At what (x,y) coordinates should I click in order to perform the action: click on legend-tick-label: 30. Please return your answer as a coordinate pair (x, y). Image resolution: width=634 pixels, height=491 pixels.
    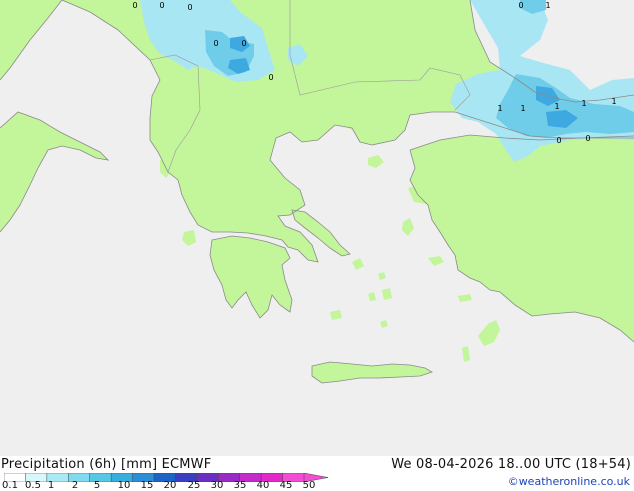
    Looking at the image, I should click on (217, 485).